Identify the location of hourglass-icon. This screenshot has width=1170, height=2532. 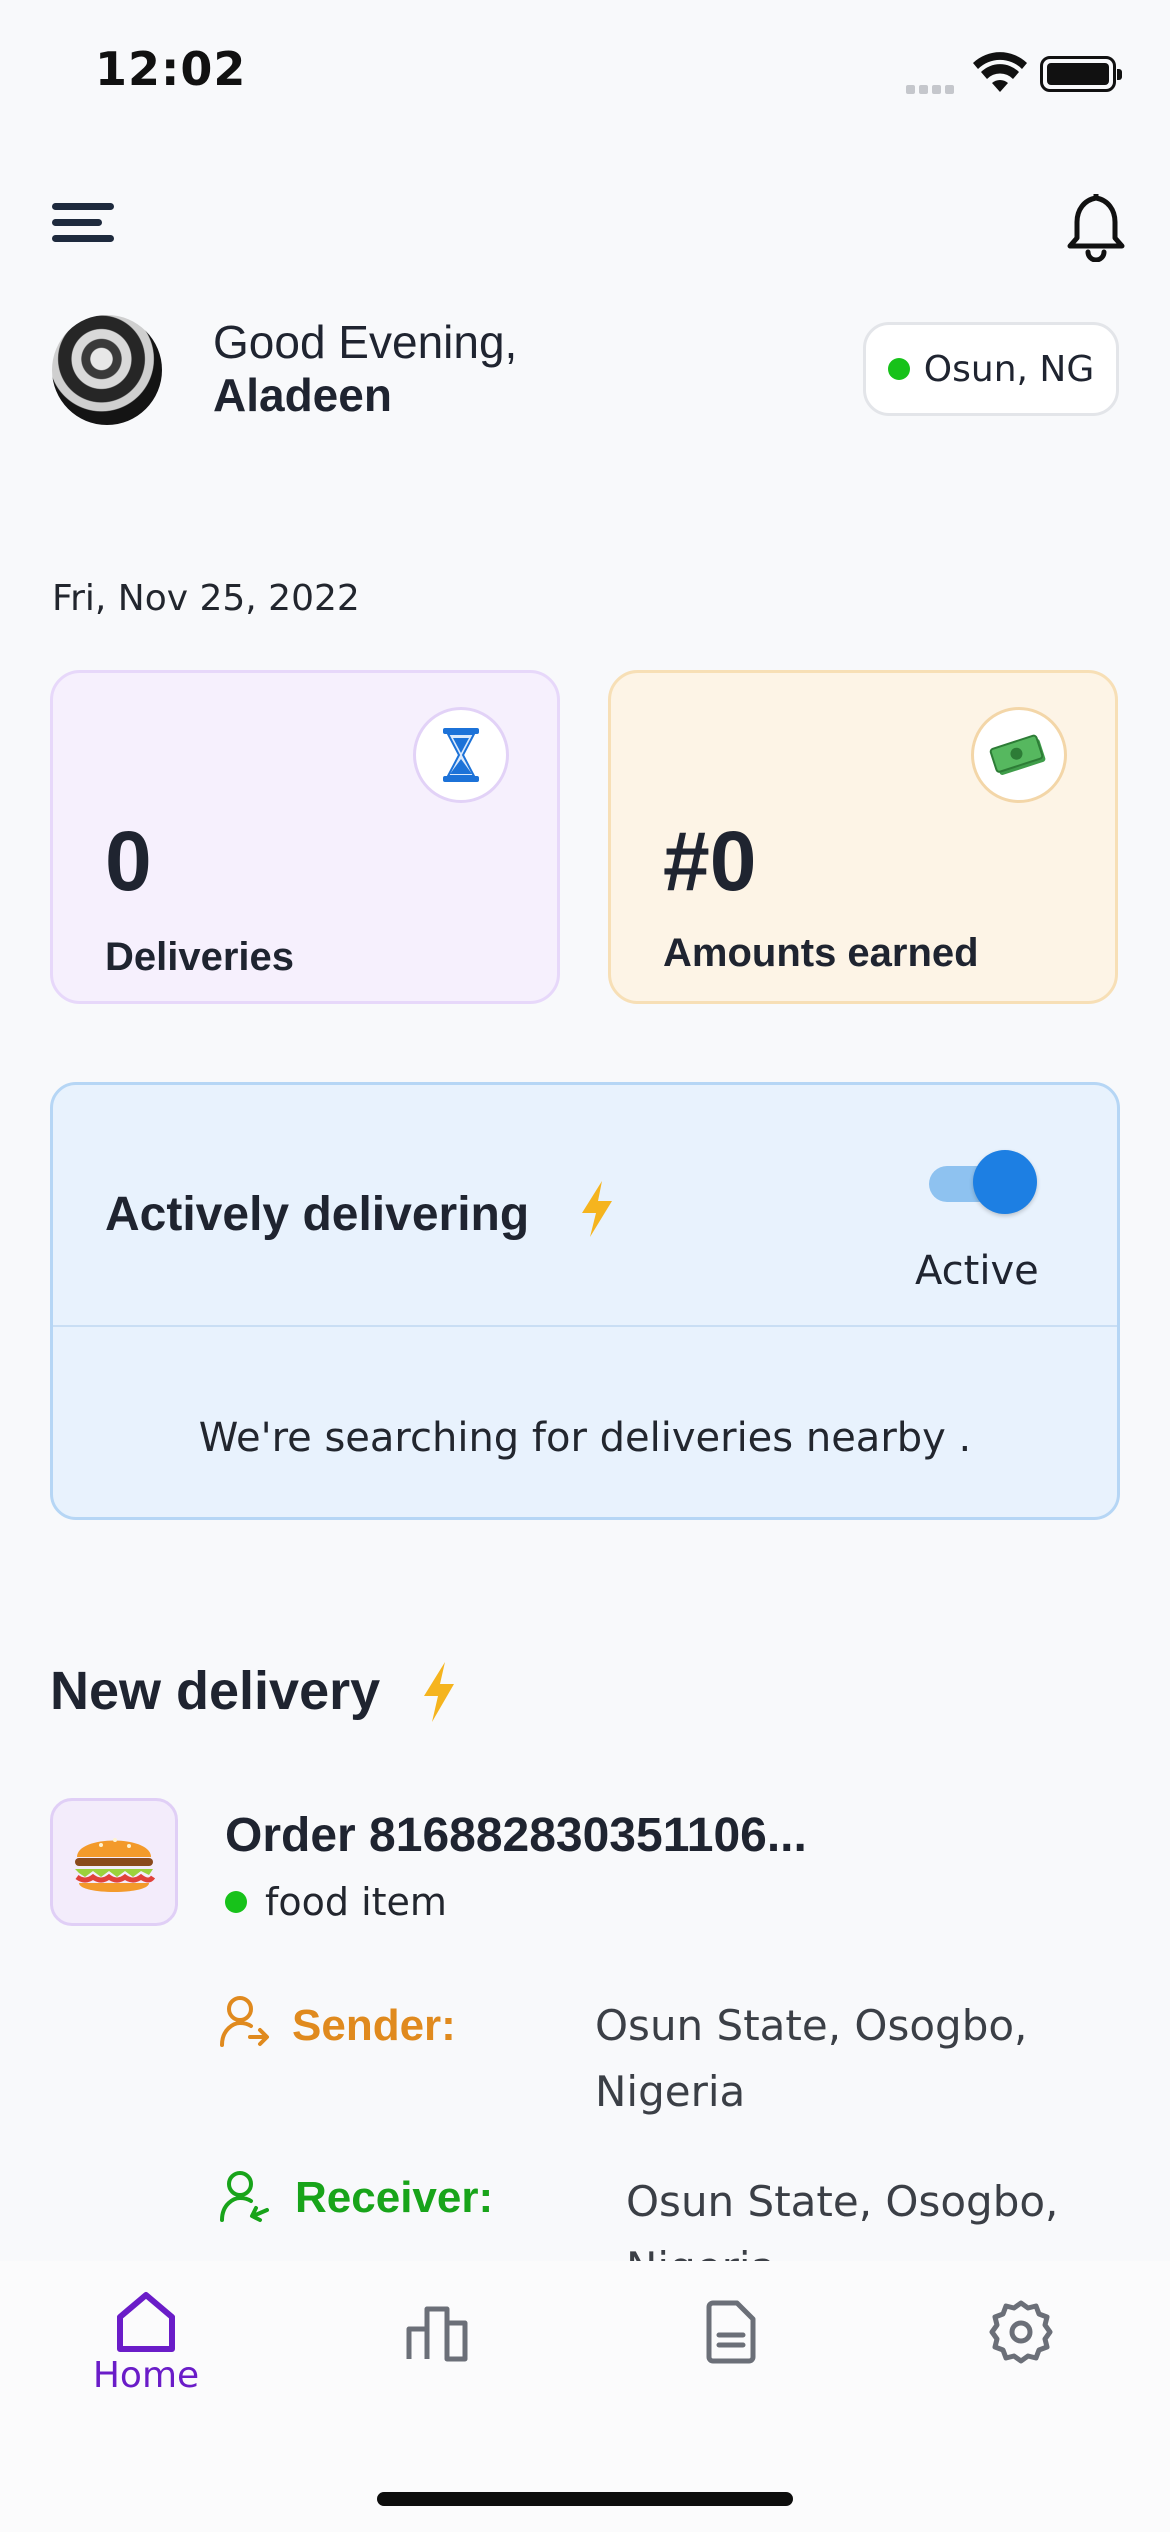
(461, 755).